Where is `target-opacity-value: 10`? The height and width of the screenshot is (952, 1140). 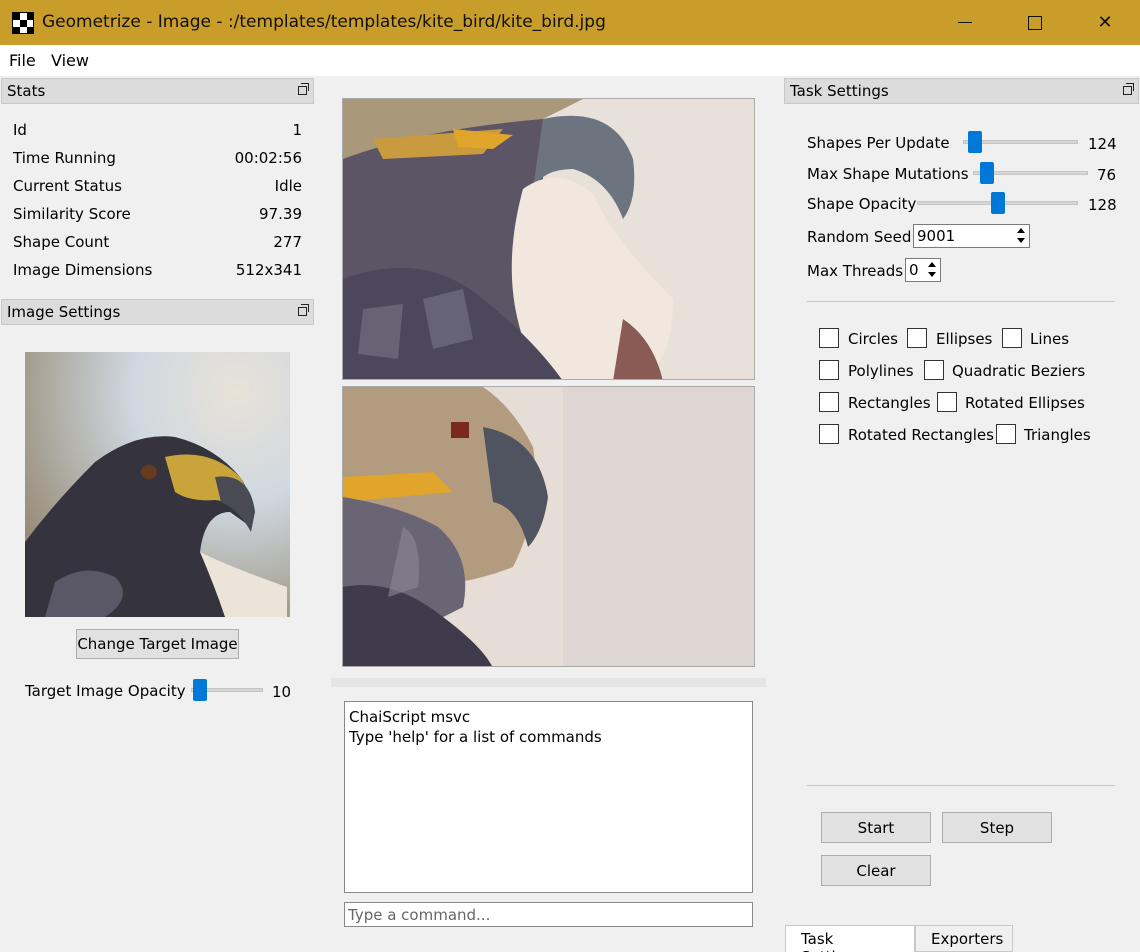 target-opacity-value: 10 is located at coordinates (282, 692).